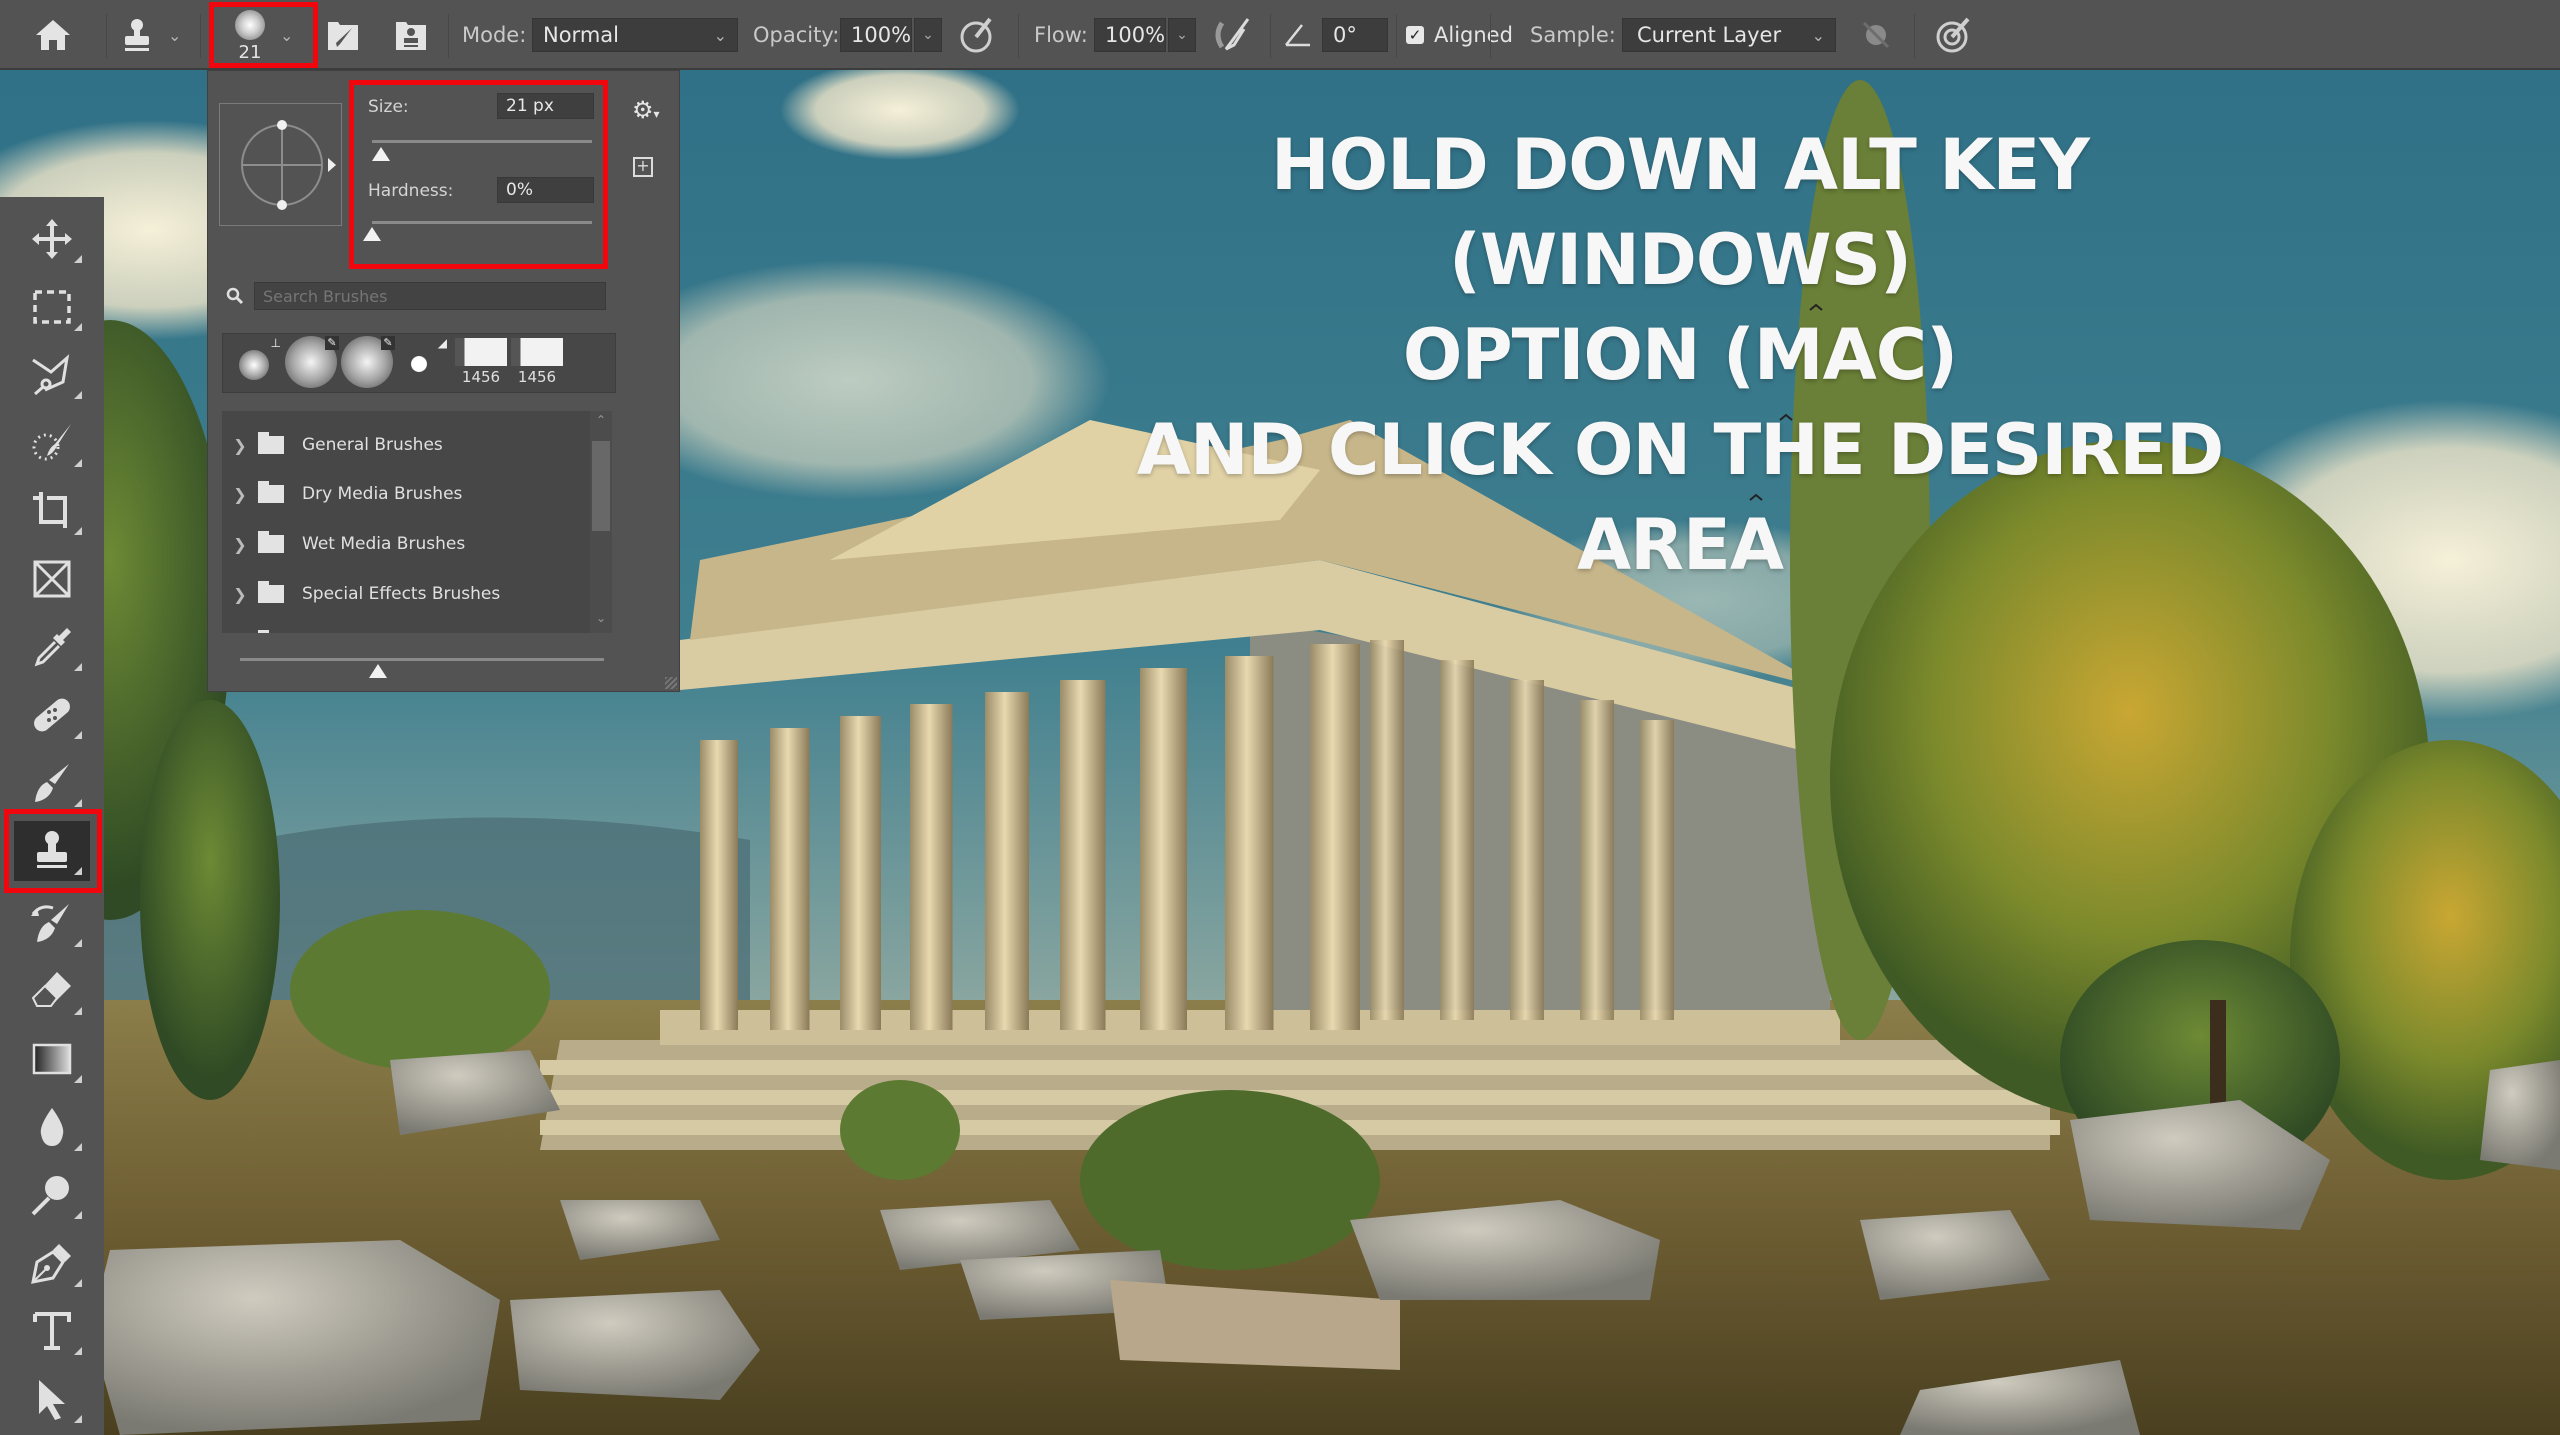 This screenshot has width=2560, height=1435. I want to click on scroll-down-arrow: ⌄, so click(601, 618).